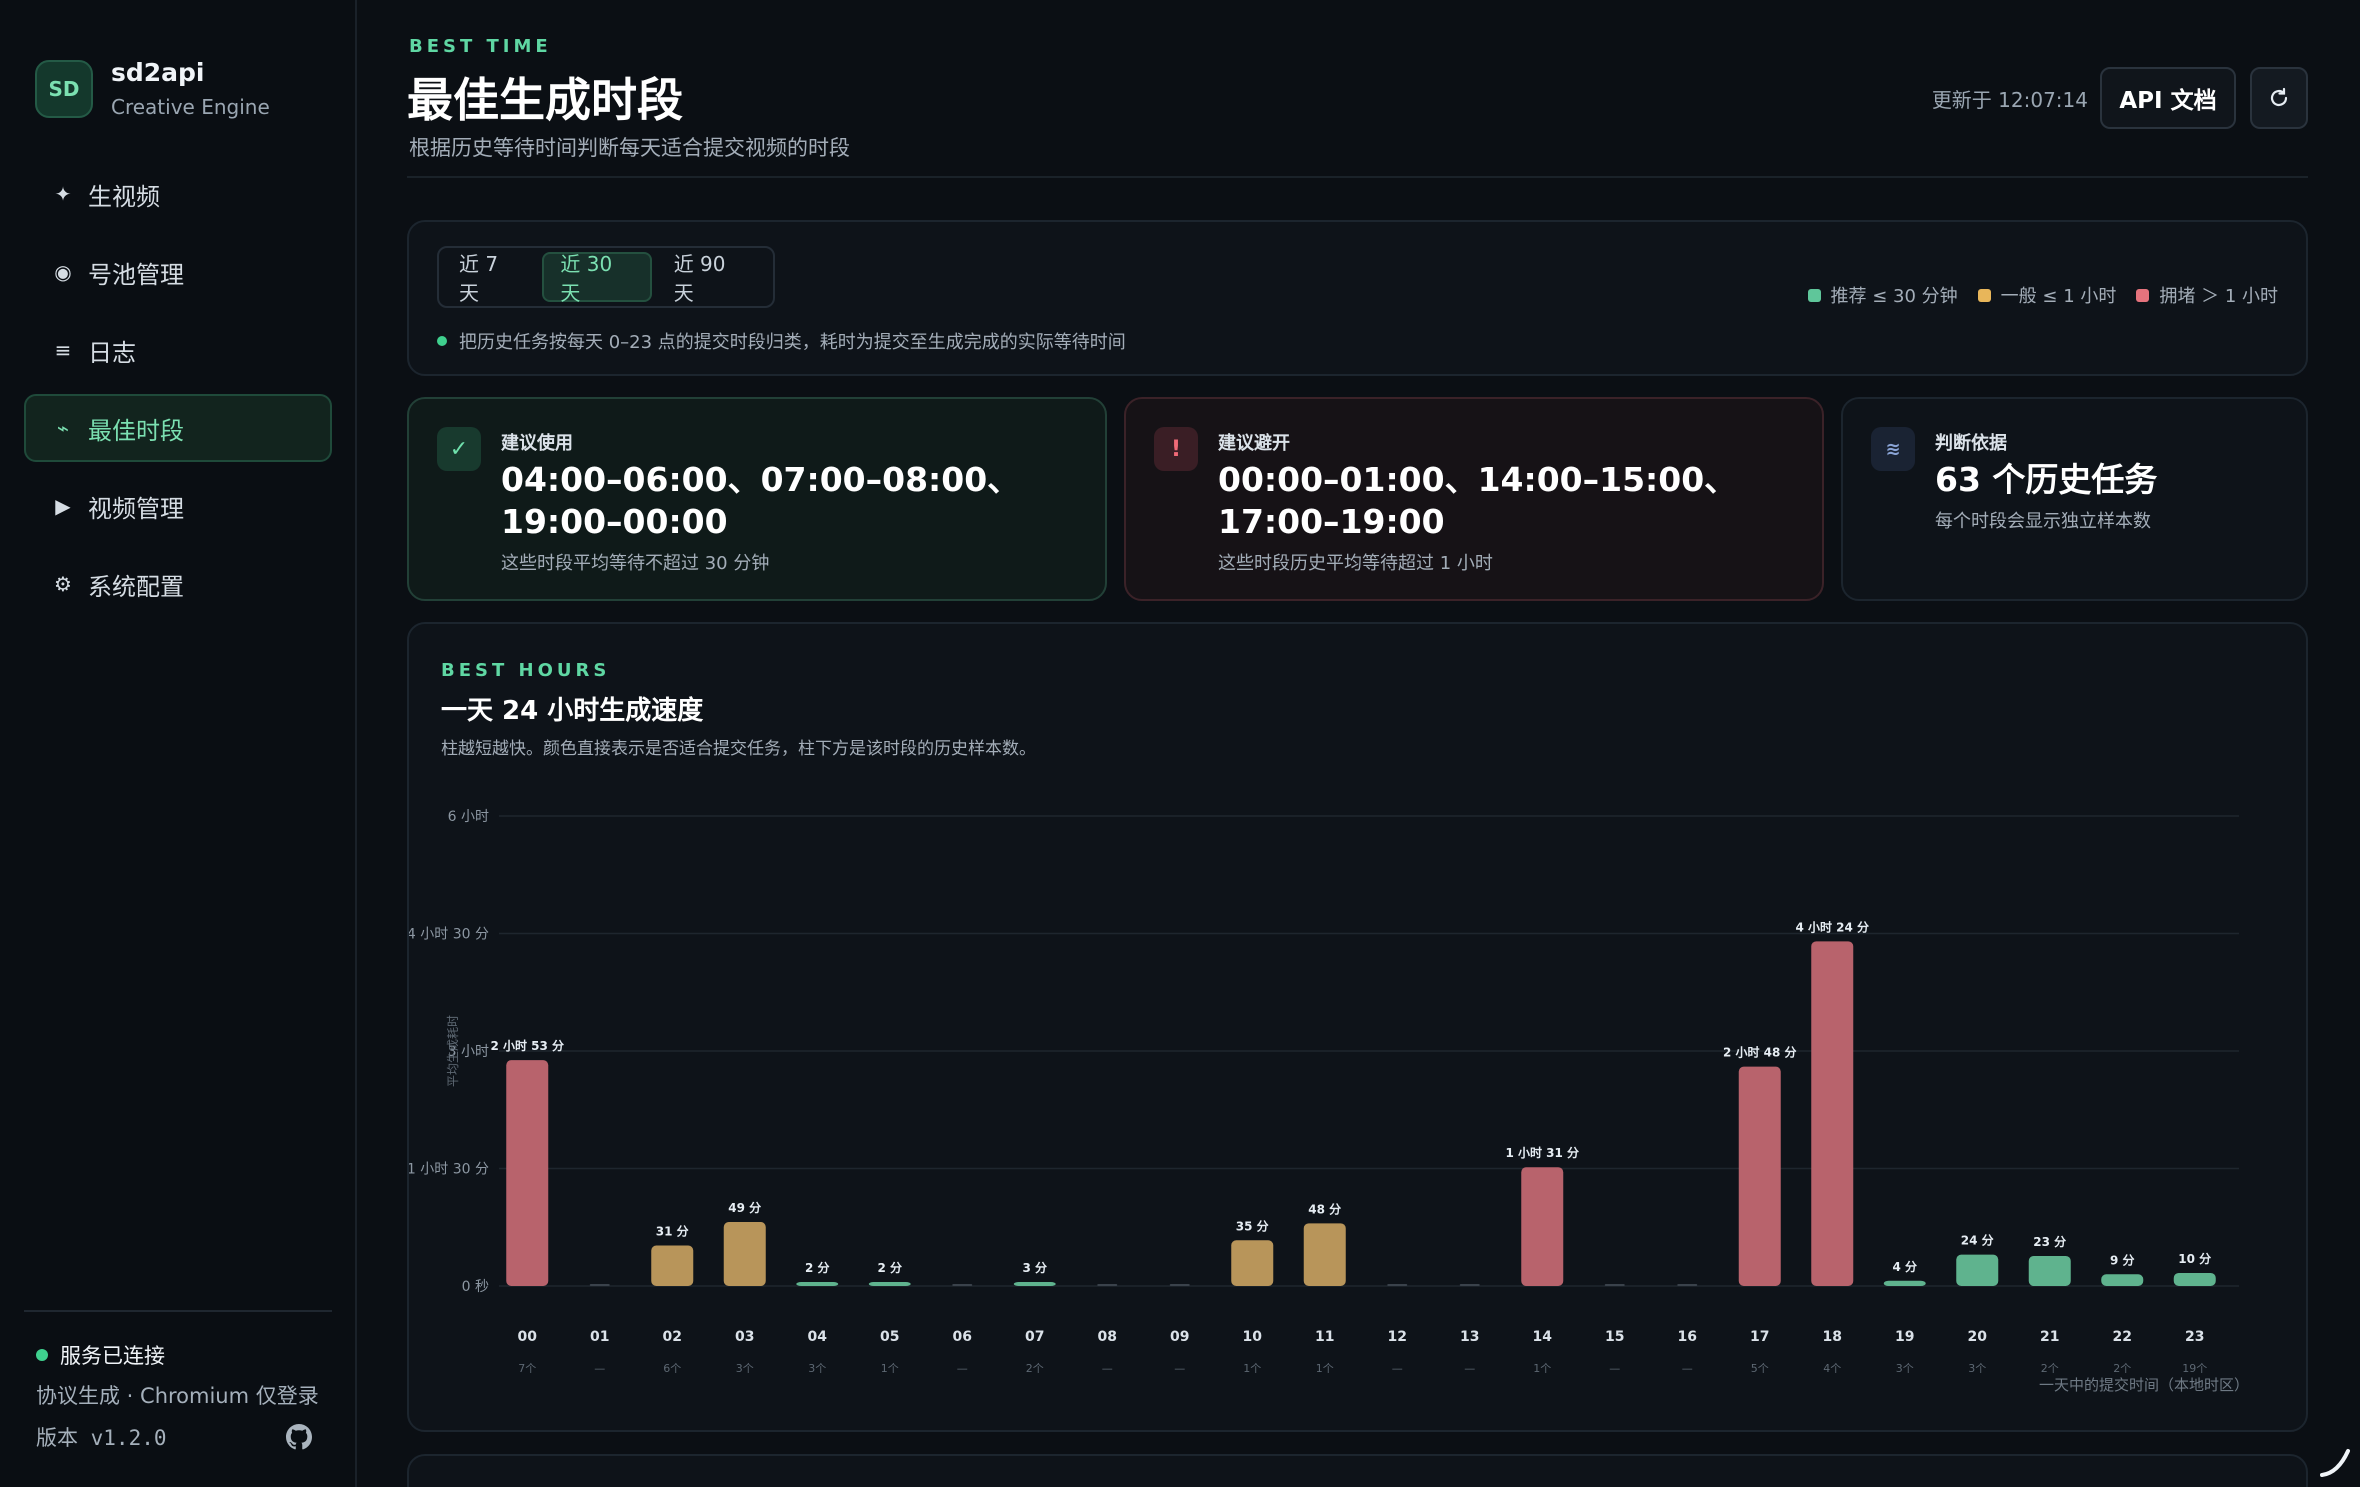  Describe the element at coordinates (635, 563) in the screenshot. I see `recommend-note: 这些时段平均等待不超过 30 分钟` at that location.